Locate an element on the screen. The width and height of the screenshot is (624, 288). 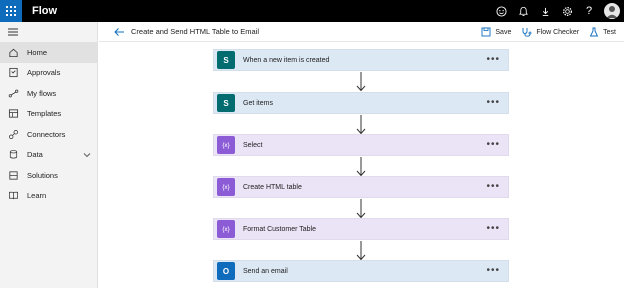
back-button is located at coordinates (119, 32).